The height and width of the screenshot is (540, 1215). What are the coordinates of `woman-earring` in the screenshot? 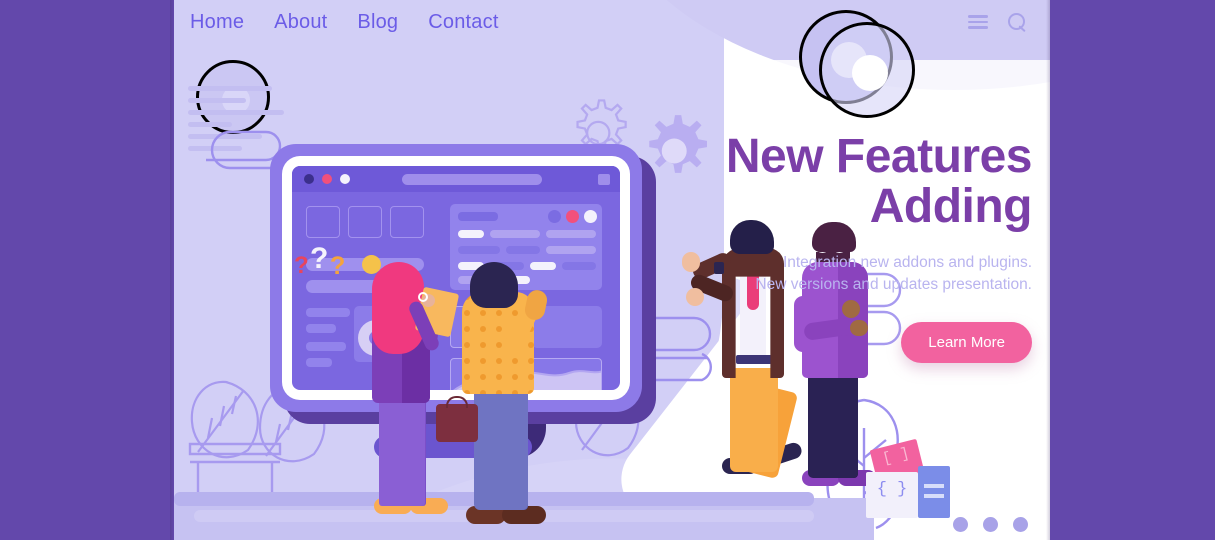 It's located at (423, 297).